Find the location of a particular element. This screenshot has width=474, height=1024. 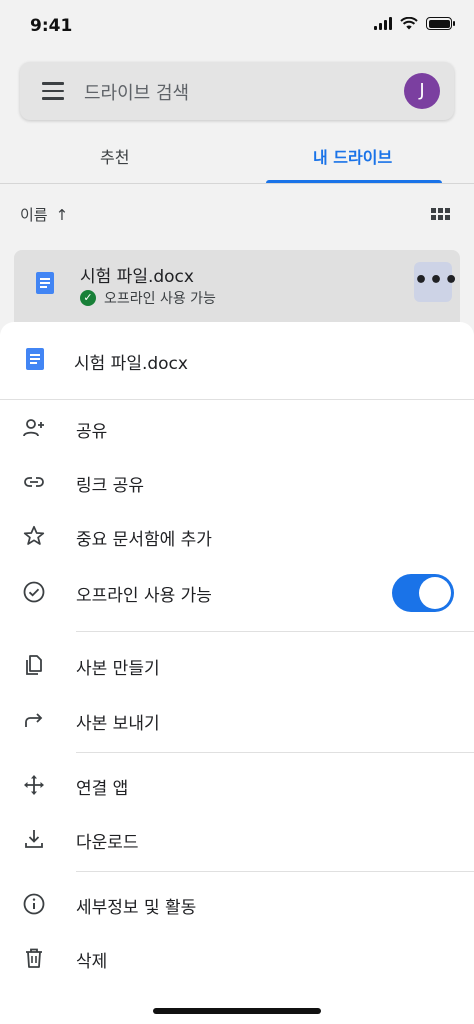

menu-item-label: 사본 보내기 is located at coordinates (118, 724).